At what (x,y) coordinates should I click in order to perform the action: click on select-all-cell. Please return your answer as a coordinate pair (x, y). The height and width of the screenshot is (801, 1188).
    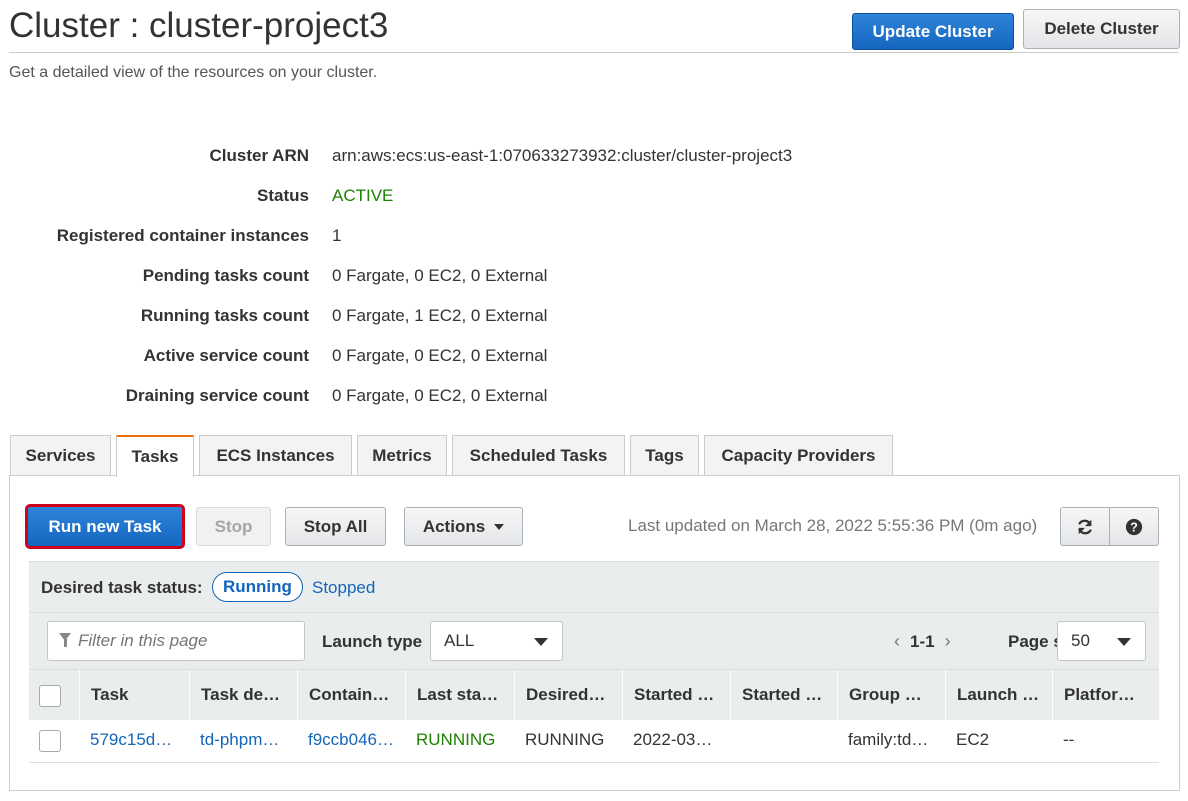
    Looking at the image, I should click on (54, 695).